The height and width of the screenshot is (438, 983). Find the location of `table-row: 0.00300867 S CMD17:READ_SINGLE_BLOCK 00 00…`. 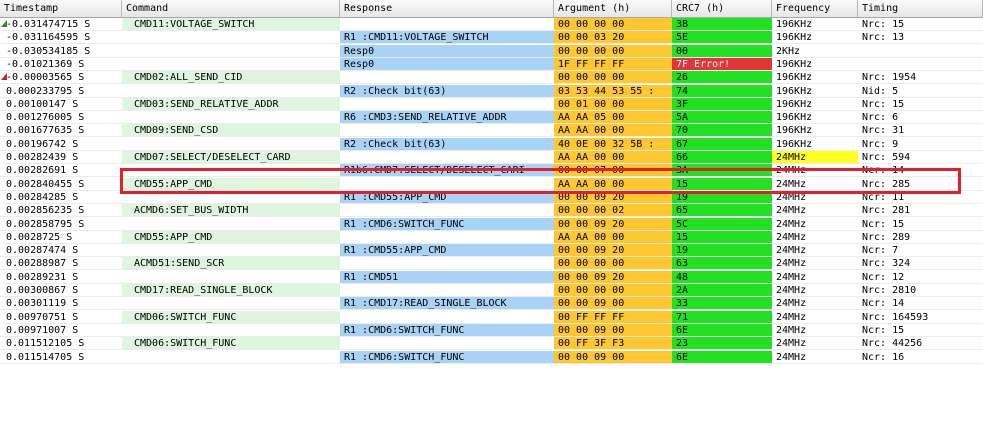

table-row: 0.00300867 S CMD17:READ_SINGLE_BLOCK 00 00… is located at coordinates (491, 290).